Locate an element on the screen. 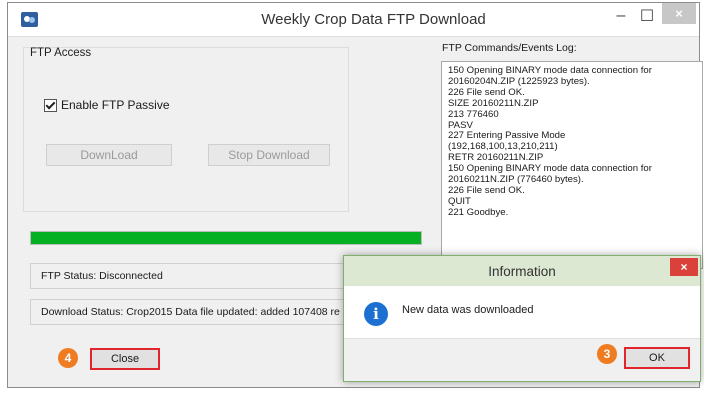  ftp-status-box: FTP Status: Disconnected is located at coordinates (195, 276).